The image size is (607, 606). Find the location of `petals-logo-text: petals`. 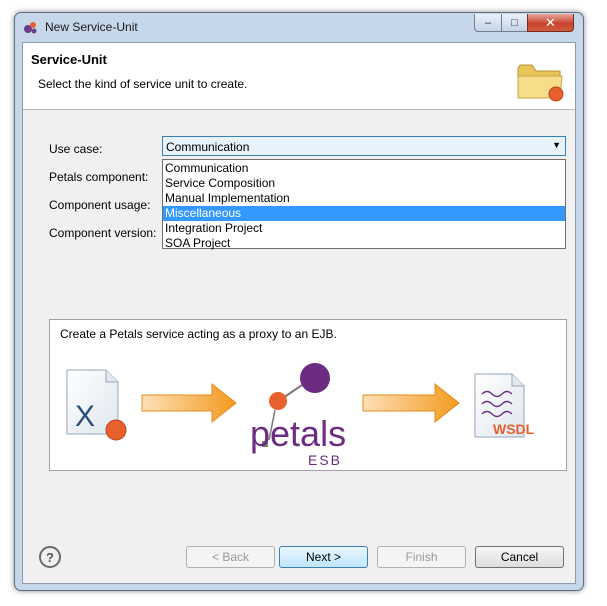

petals-logo-text: petals is located at coordinates (298, 433).